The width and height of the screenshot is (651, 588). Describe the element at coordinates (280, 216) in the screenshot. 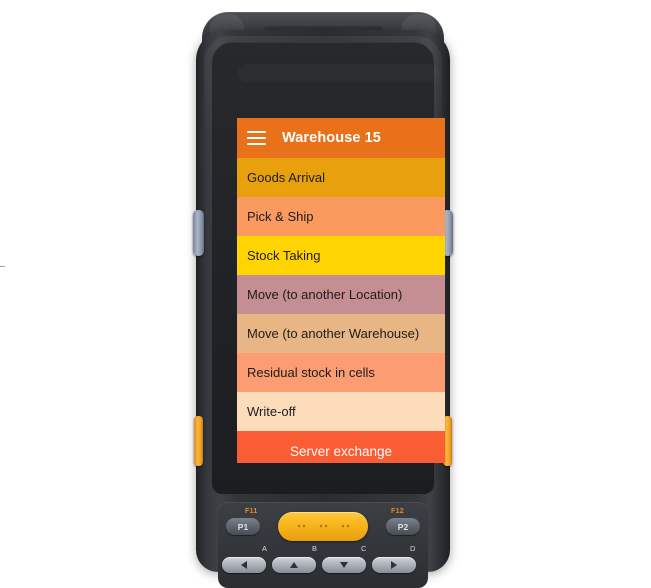

I see `menu-item-label: Pick & Ship` at that location.